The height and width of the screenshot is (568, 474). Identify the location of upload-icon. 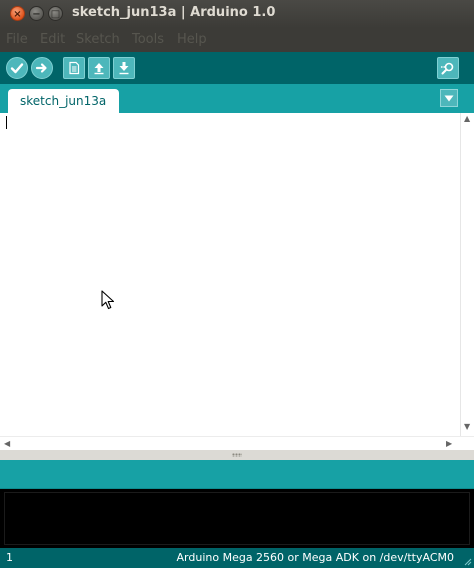
(41, 68).